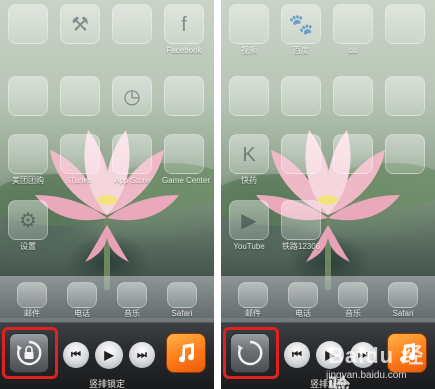  I want to click on game-icon, so click(405, 24).